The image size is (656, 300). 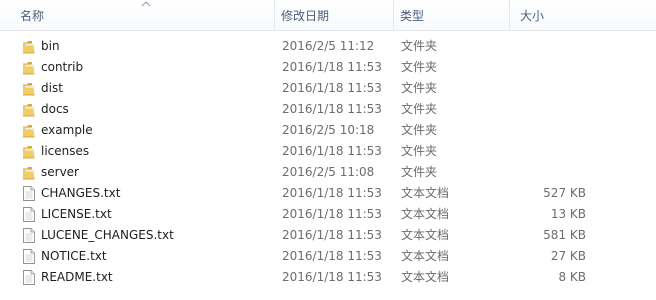 I want to click on file-name: example, so click(x=67, y=130).